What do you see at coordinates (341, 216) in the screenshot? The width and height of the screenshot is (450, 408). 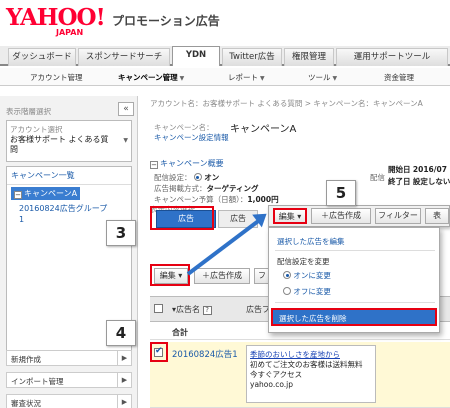 I see `popup-create-ad-button: ＋広告作成` at bounding box center [341, 216].